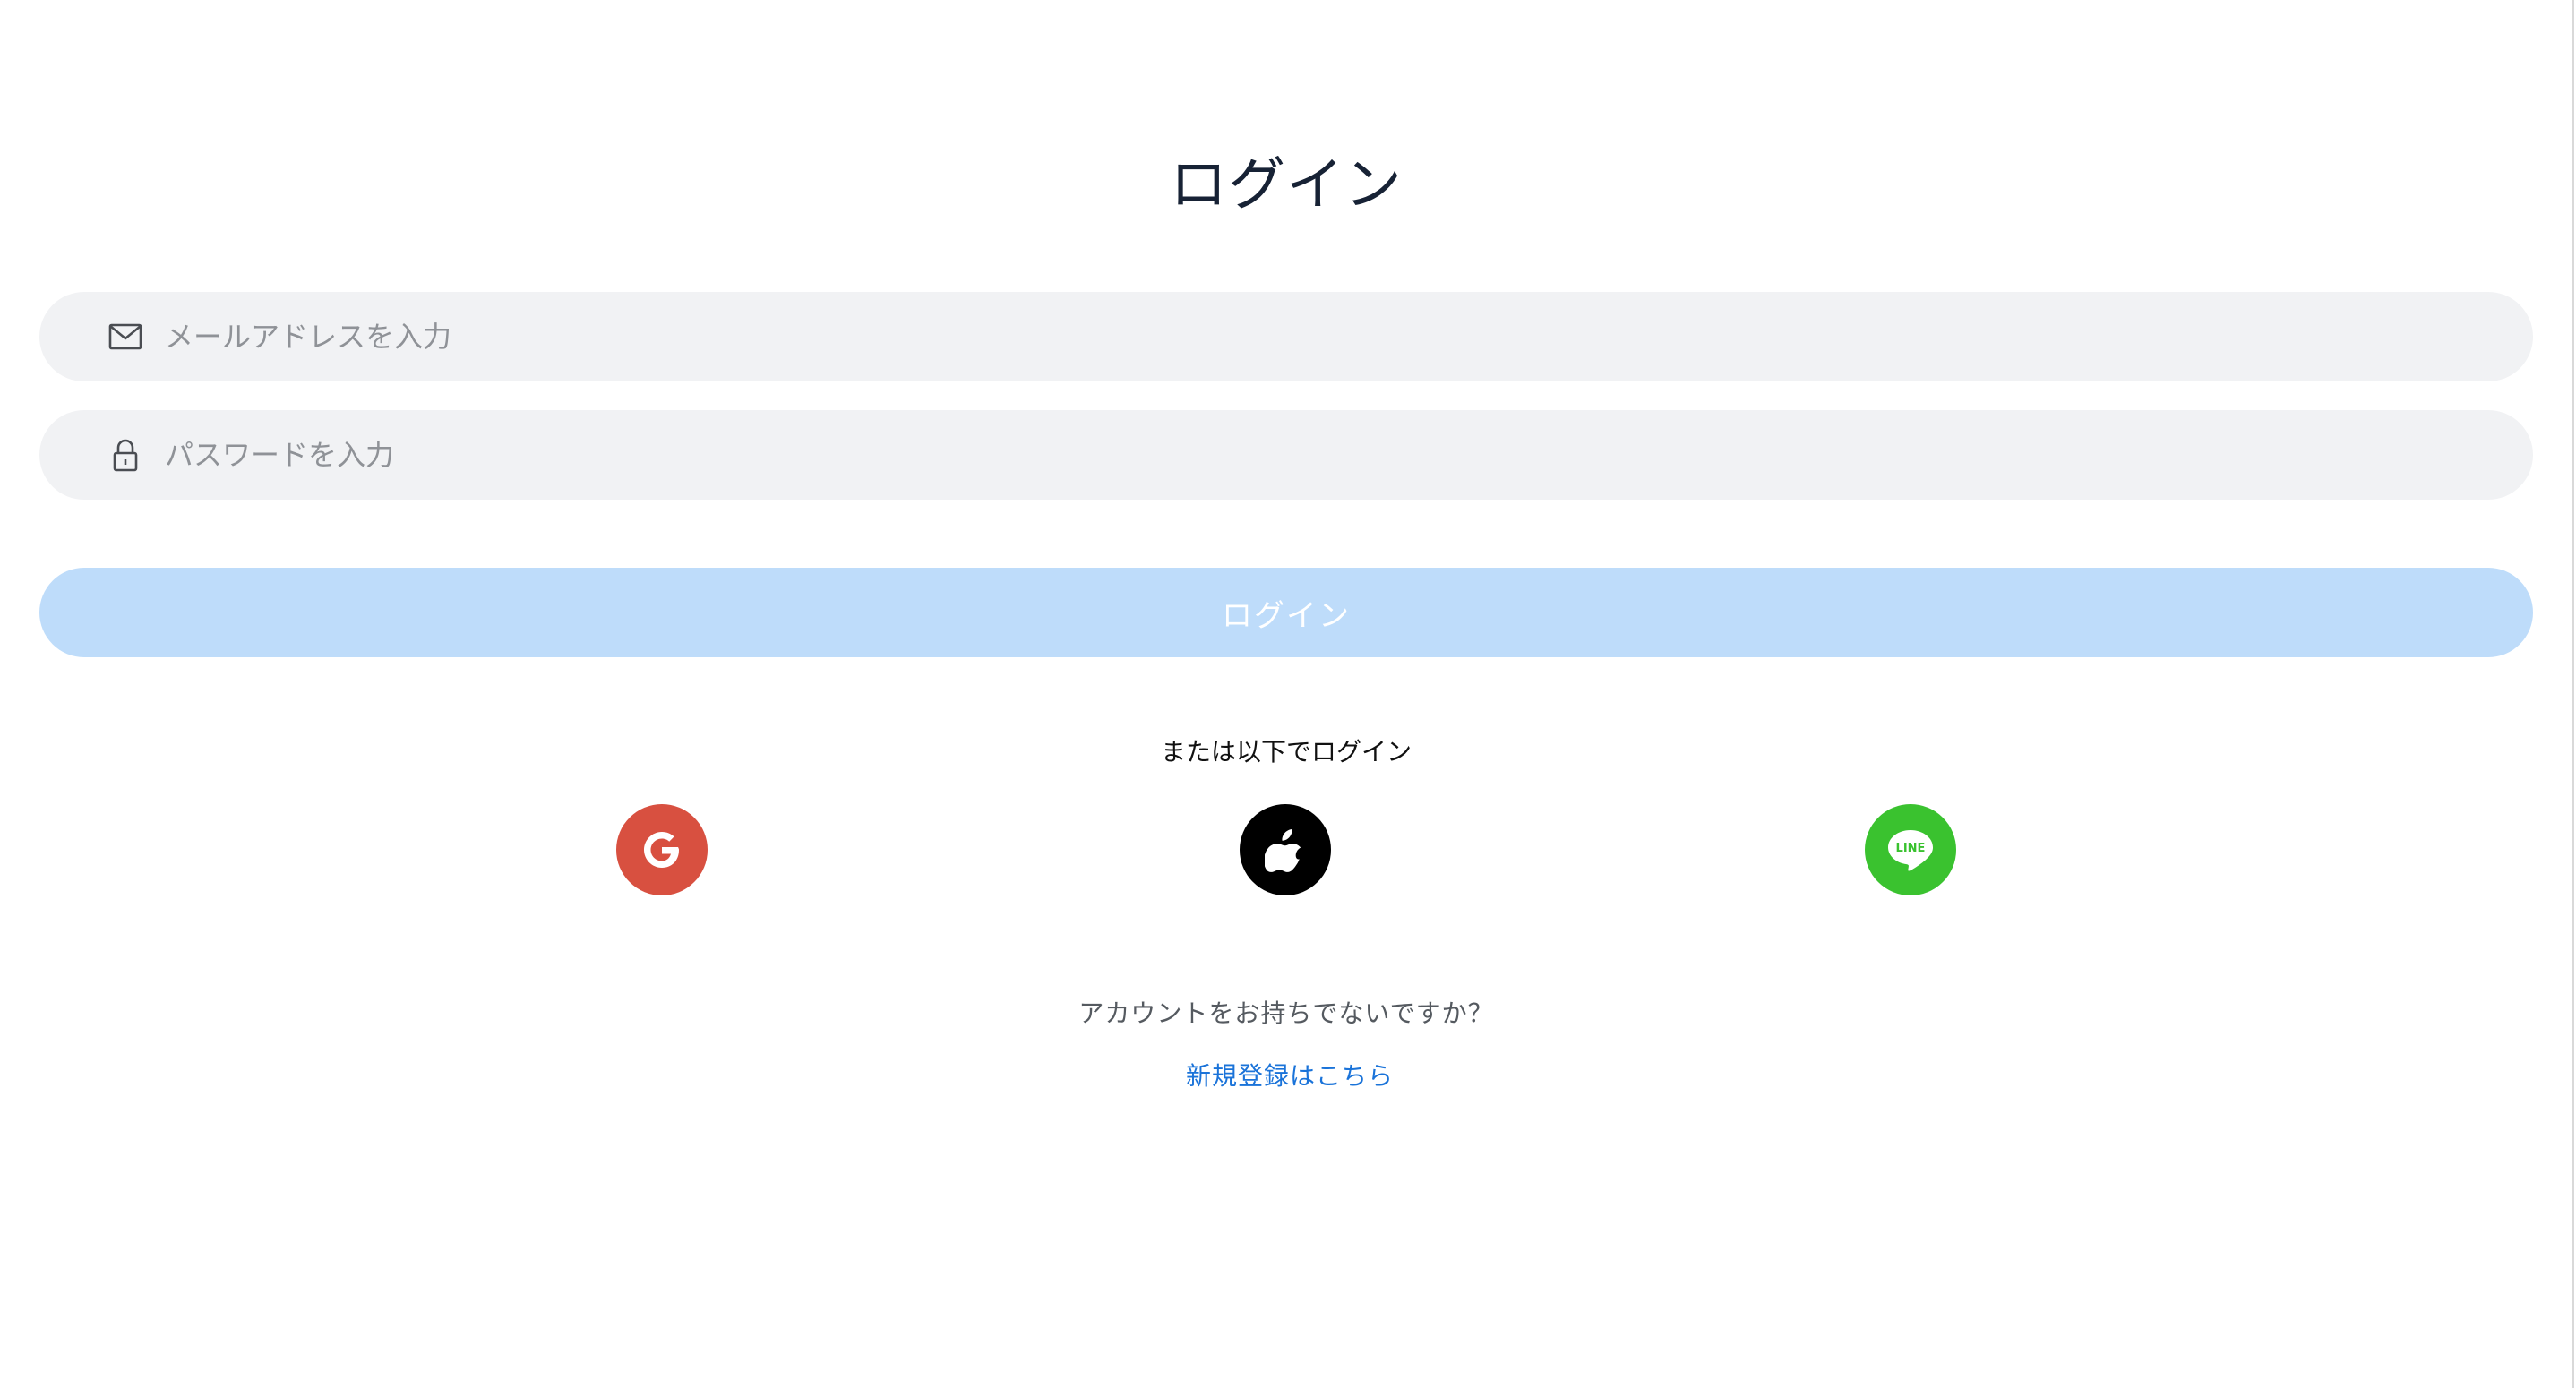 Image resolution: width=2576 pixels, height=1388 pixels. I want to click on page-title: ログイン, so click(1286, 184).